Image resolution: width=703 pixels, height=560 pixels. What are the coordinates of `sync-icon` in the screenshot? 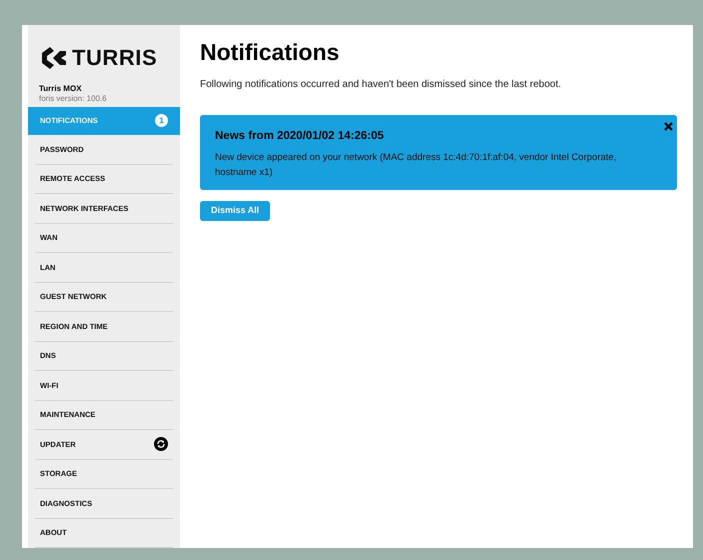 It's located at (161, 444).